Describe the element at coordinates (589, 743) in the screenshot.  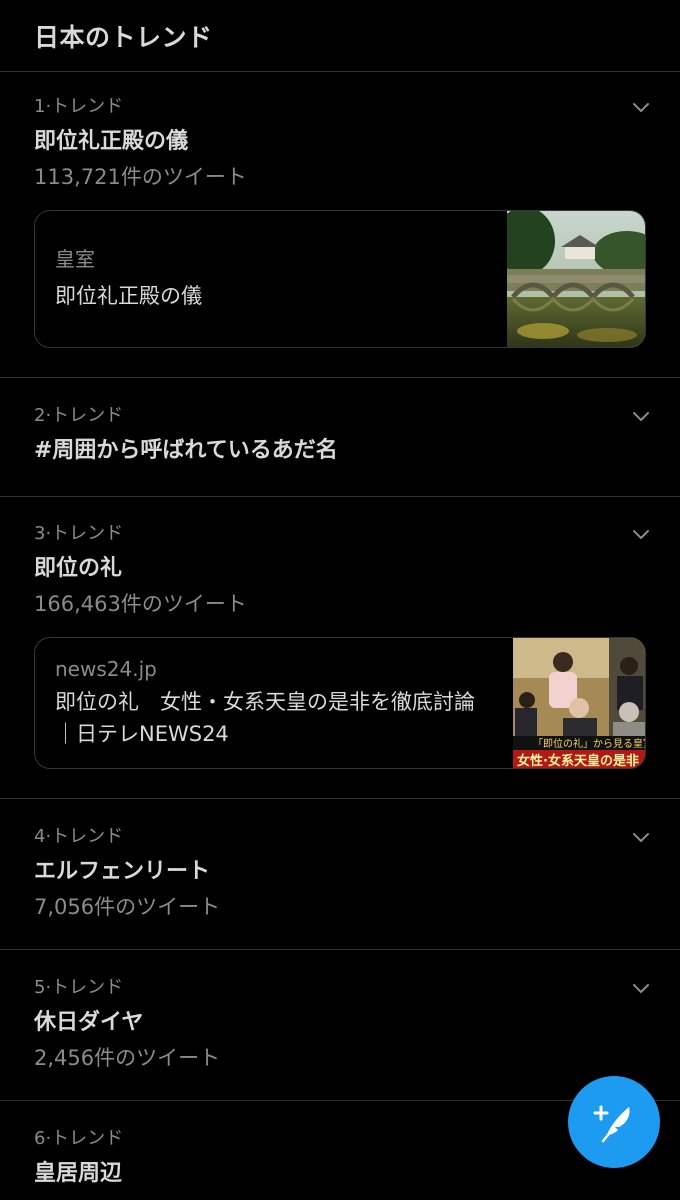
I see `image-caption-top: 「即位の礼」から見る皇室` at that location.